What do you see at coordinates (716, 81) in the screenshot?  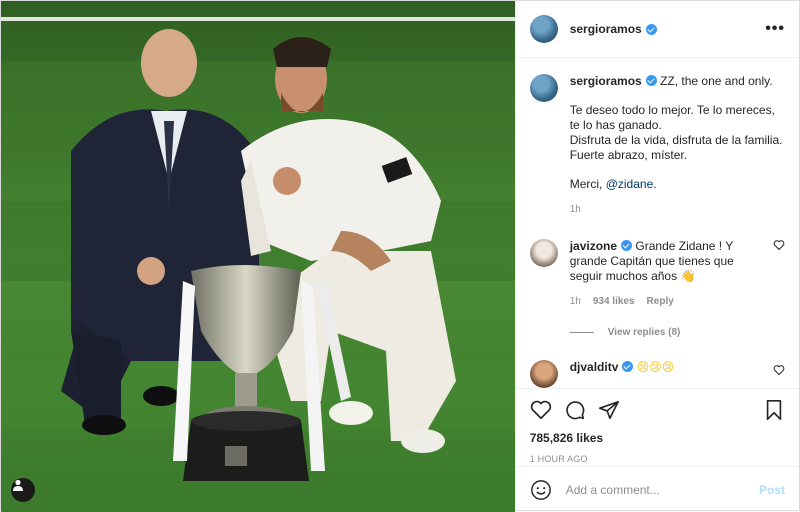 I see `caption-first-line: ZZ, the one and only.` at bounding box center [716, 81].